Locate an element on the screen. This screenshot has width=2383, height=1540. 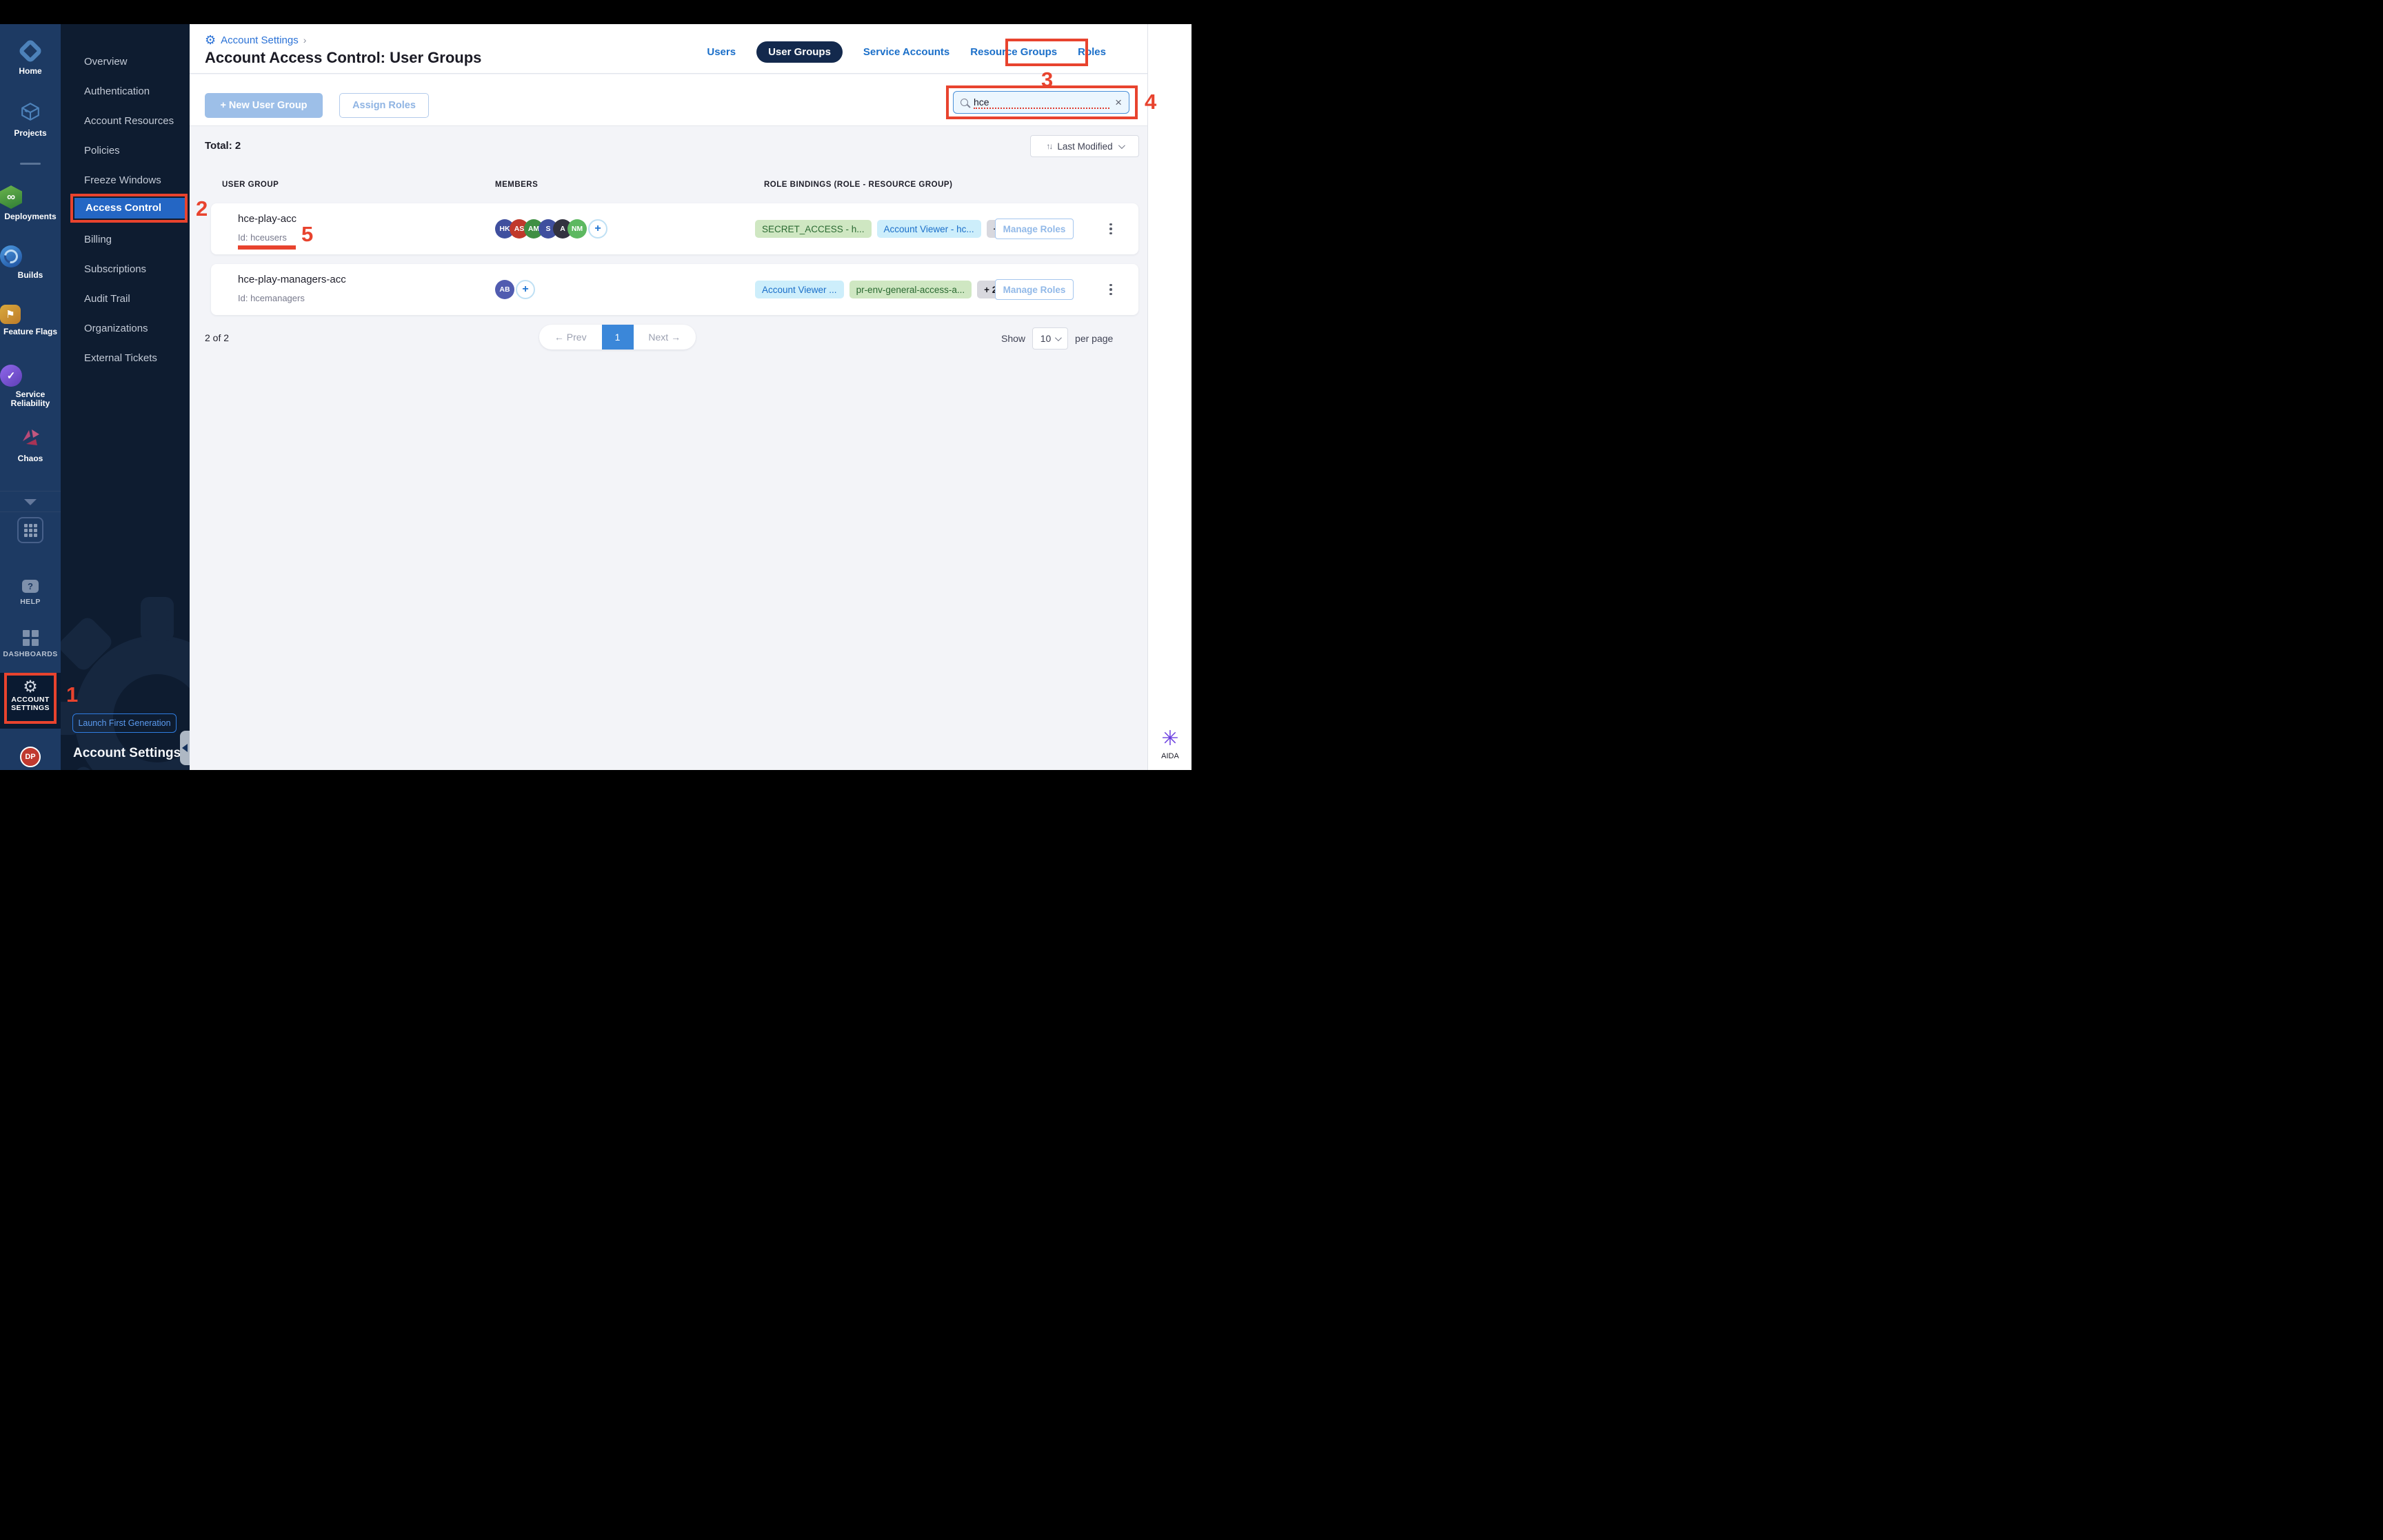
sidebar-item-home: Home is located at coordinates (30, 57).